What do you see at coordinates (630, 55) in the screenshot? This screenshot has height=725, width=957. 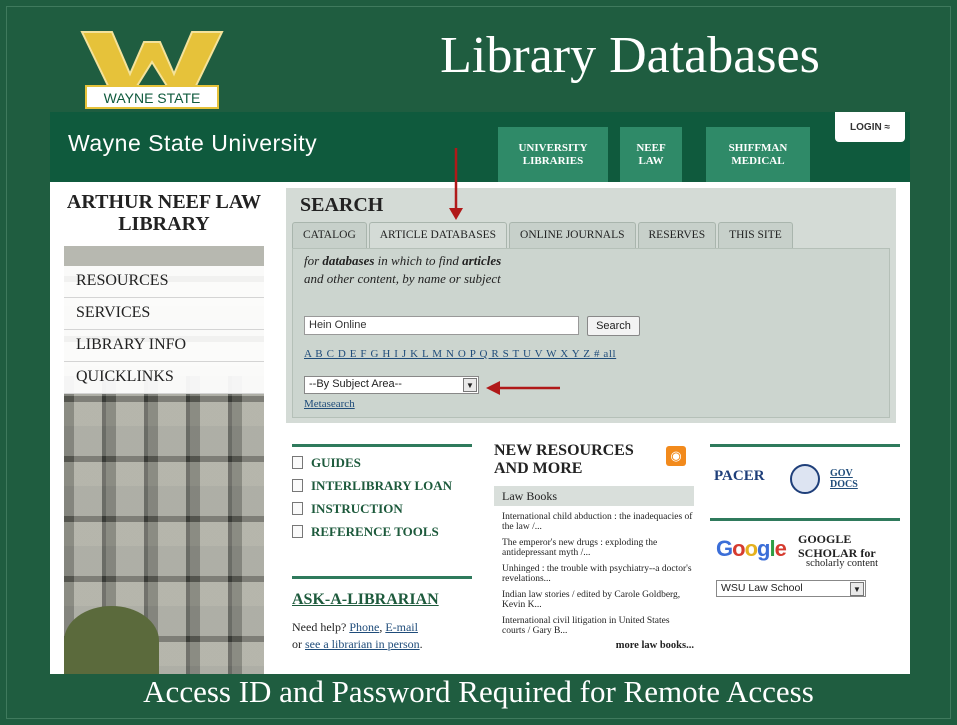 I see `slide-title: Library Databases` at bounding box center [630, 55].